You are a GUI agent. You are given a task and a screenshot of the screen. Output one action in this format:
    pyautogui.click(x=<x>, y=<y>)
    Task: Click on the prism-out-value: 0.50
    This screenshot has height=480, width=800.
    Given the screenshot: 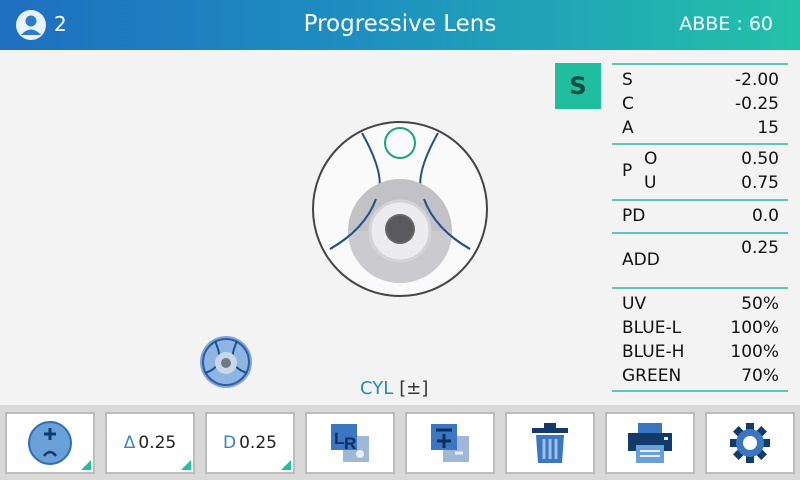 What is the action you would take?
    pyautogui.click(x=760, y=159)
    